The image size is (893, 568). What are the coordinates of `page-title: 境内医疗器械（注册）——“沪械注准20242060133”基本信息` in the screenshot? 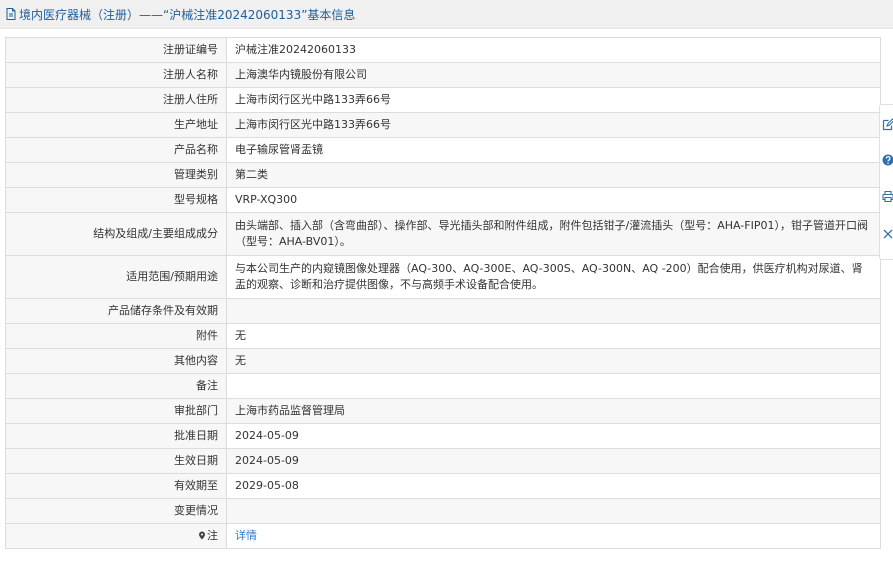 It's located at (187, 14).